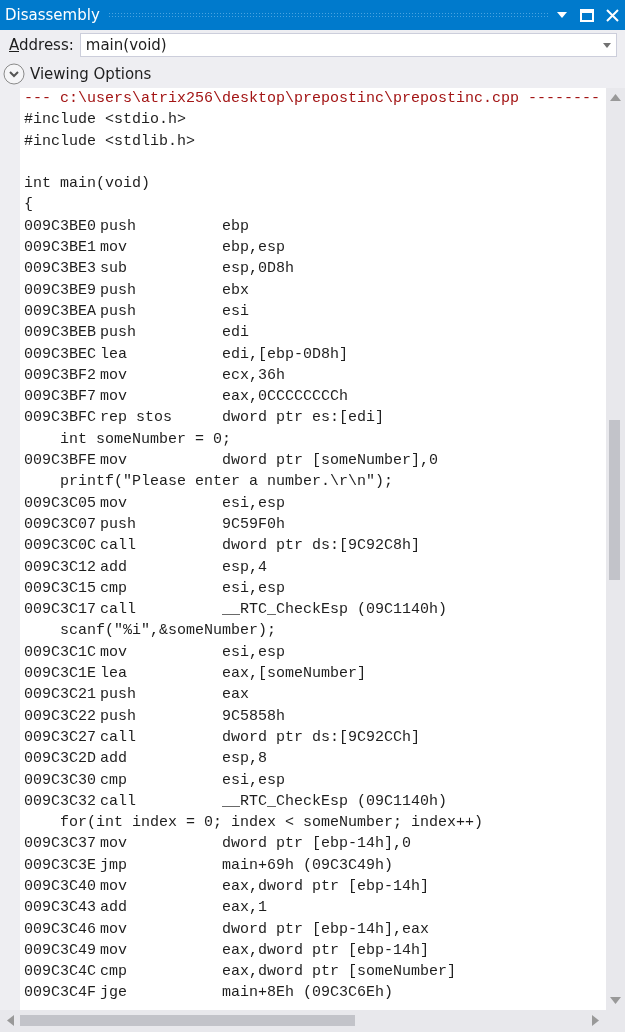 This screenshot has width=625, height=1032. I want to click on instruction-operands: __RTC_CheckEsp (09C1140h), so click(335, 610).